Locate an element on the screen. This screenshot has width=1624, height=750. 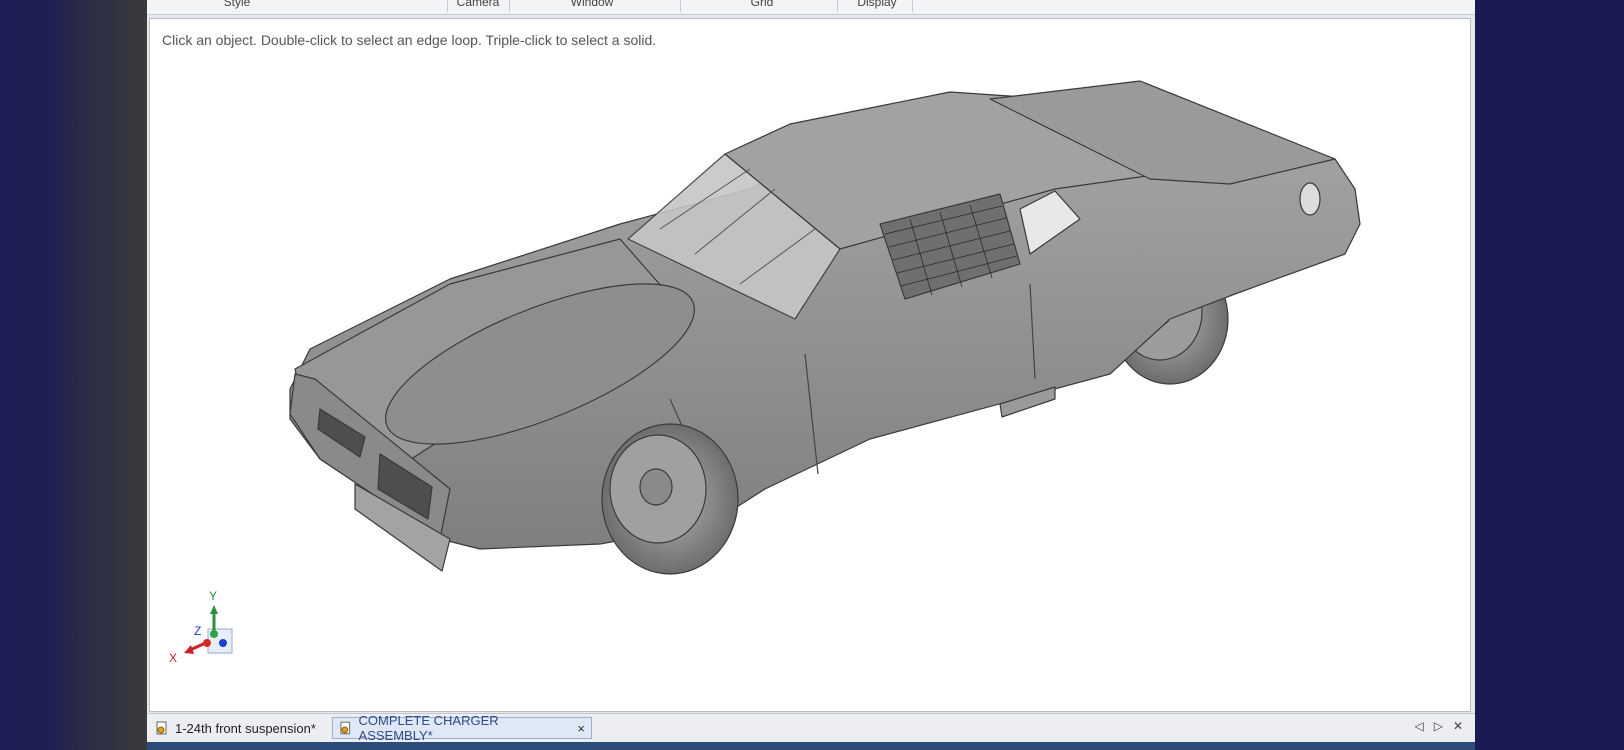
previous-tab-icon: ◁ is located at coordinates (1418, 726).